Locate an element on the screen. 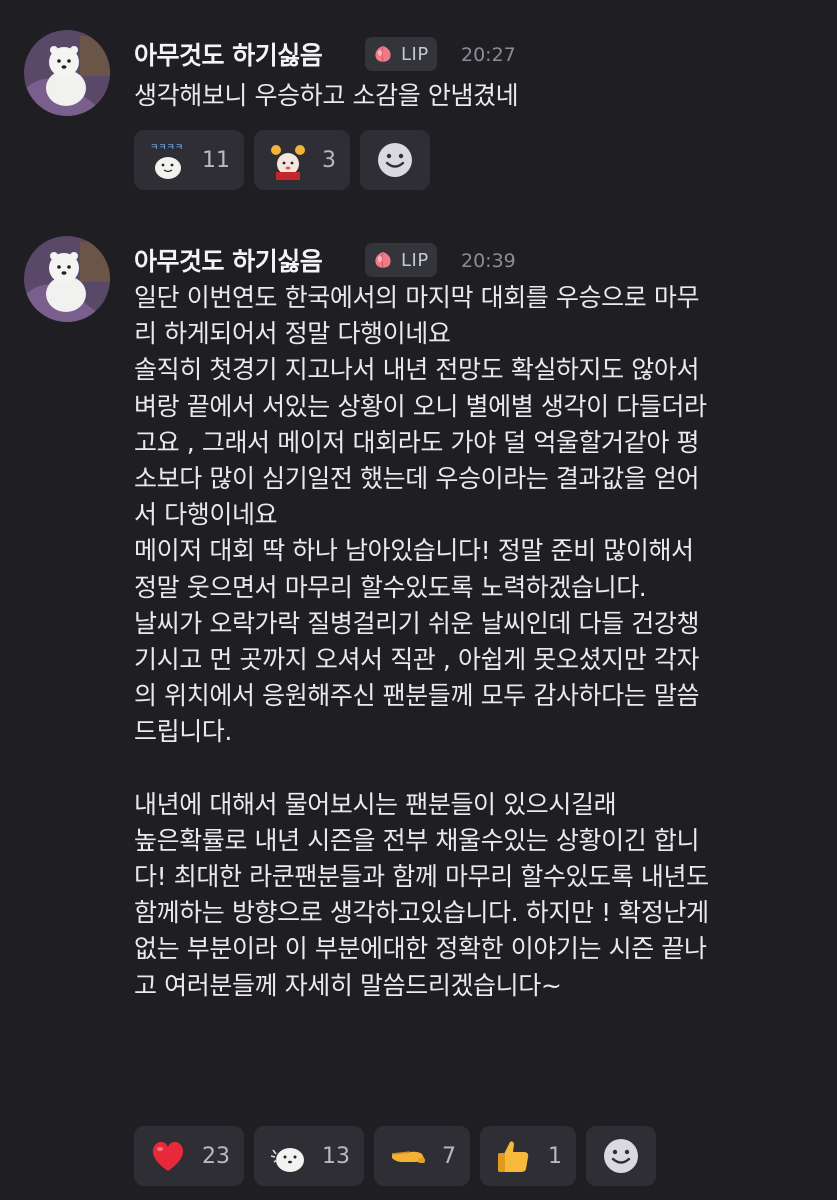 Image resolution: width=837 pixels, height=1200 pixels. message-line: 솔직히 첫경기 지고나서 내년 전망도 확실하지도 않아서 is located at coordinates (417, 370).